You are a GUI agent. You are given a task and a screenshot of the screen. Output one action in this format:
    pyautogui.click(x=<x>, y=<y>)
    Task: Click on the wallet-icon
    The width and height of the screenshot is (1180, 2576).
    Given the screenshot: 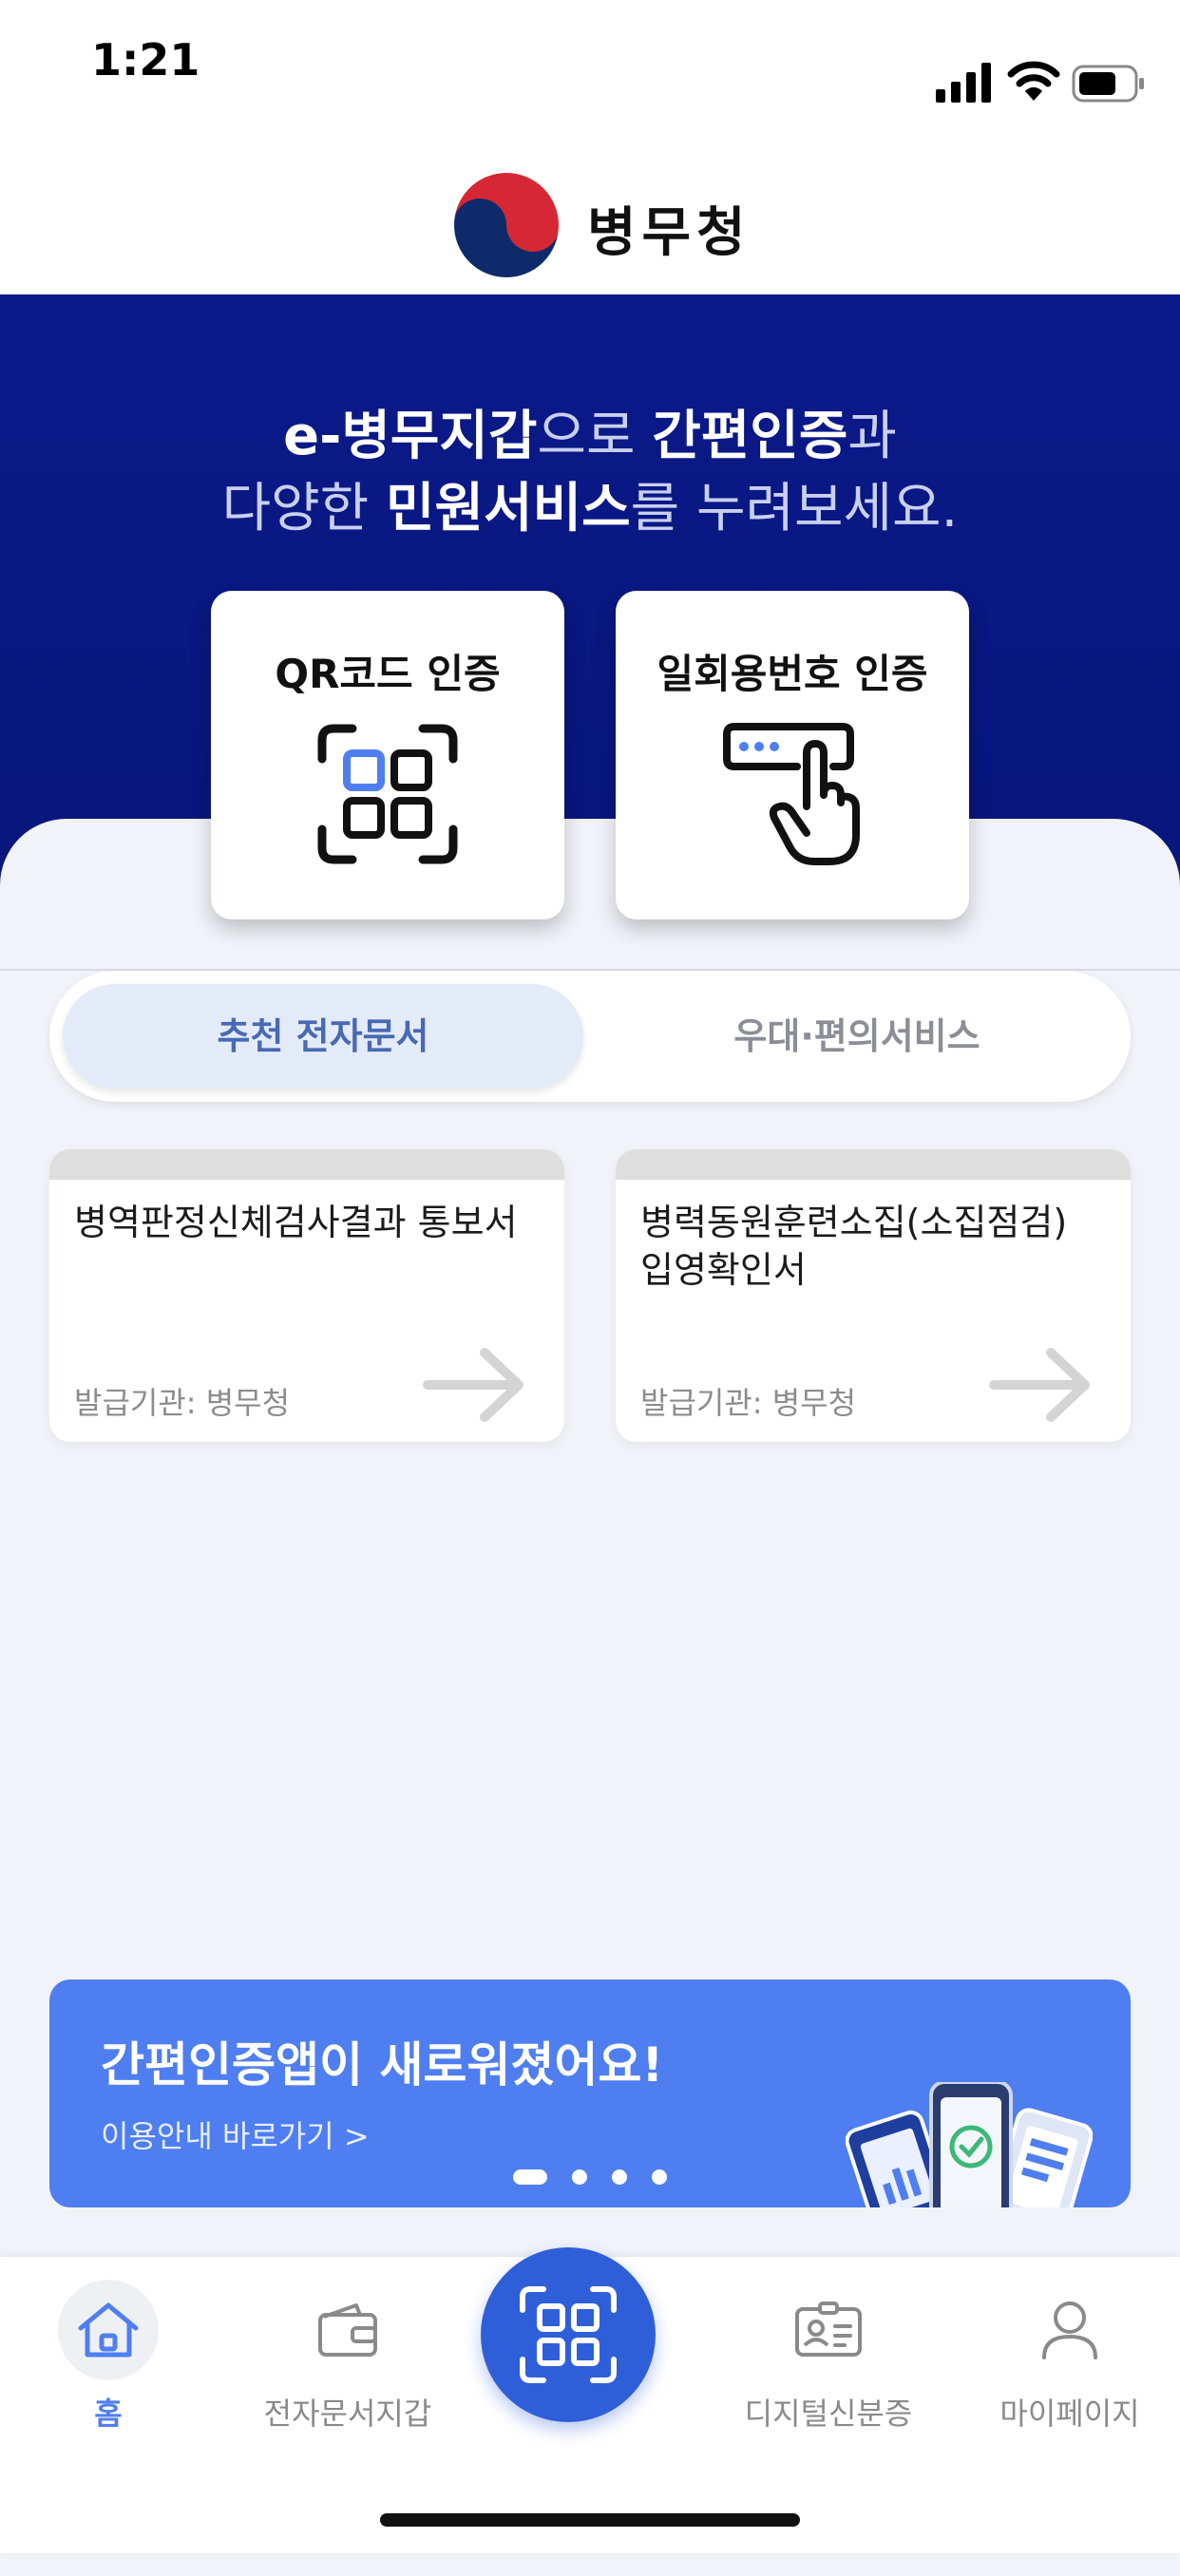 What is the action you would take?
    pyautogui.click(x=347, y=2330)
    